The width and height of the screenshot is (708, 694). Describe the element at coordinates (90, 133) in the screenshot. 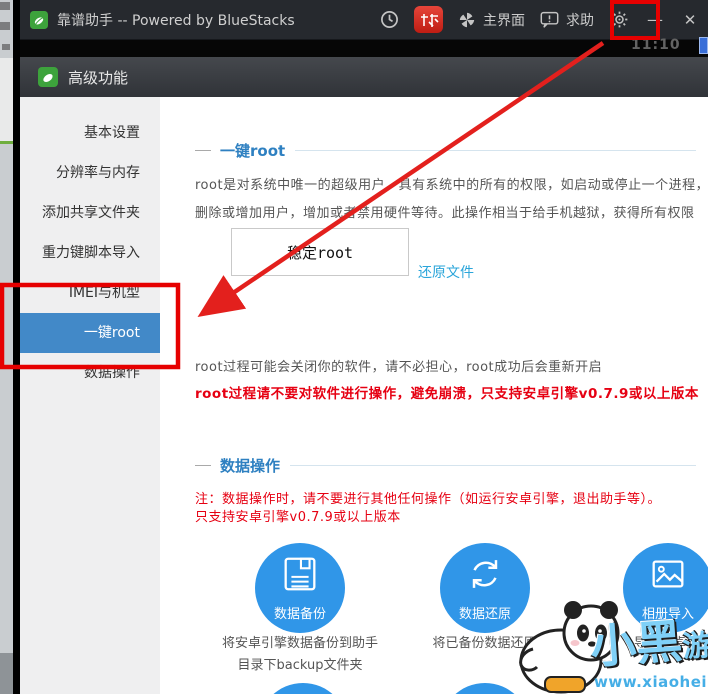

I see `sidebar-item-basic-settings: 基本设置` at that location.